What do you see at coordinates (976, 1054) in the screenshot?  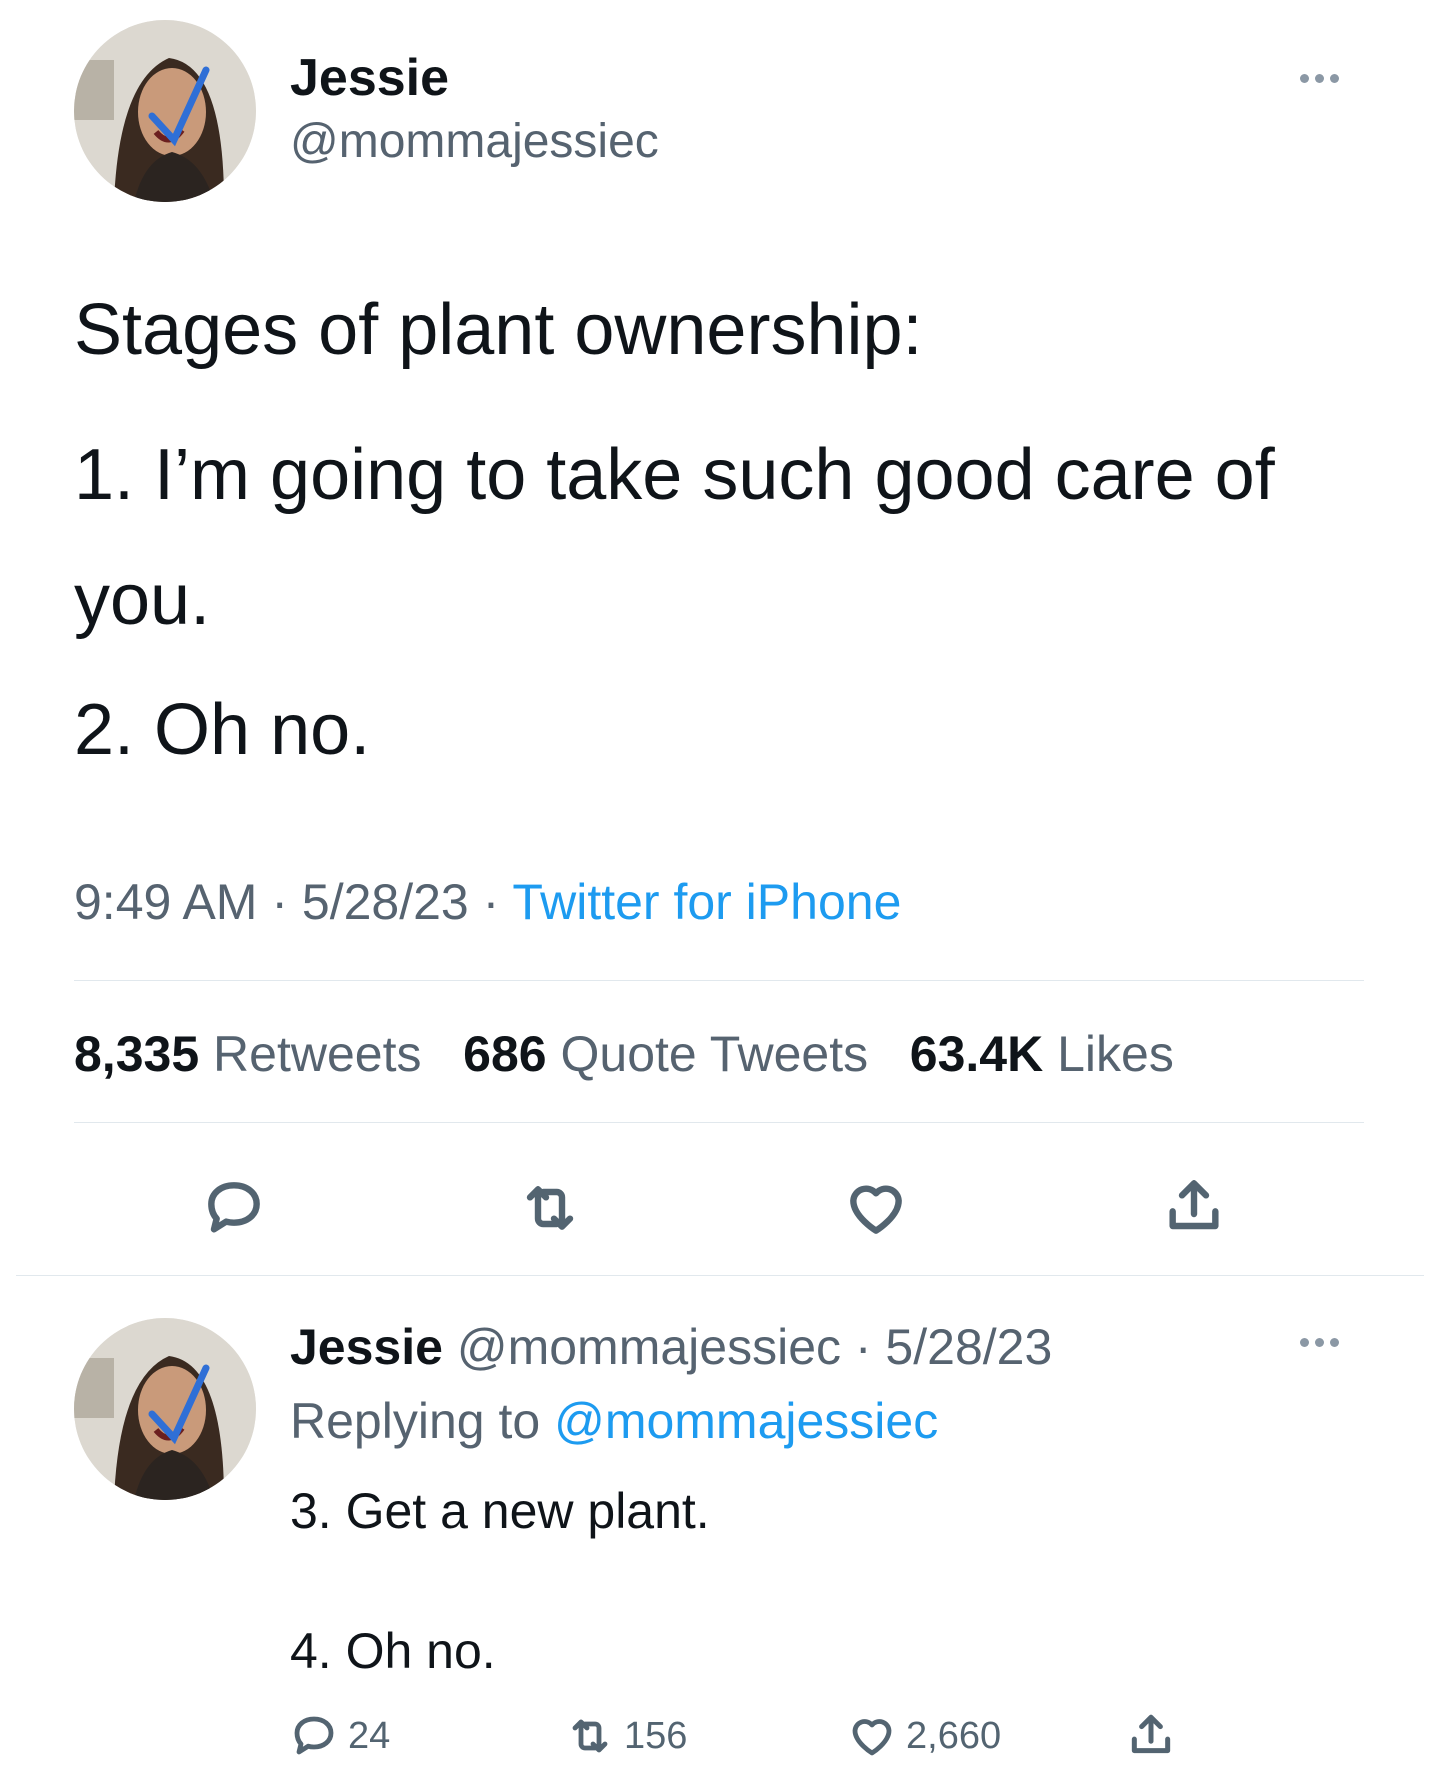 I see `likes-count: 63.4K` at bounding box center [976, 1054].